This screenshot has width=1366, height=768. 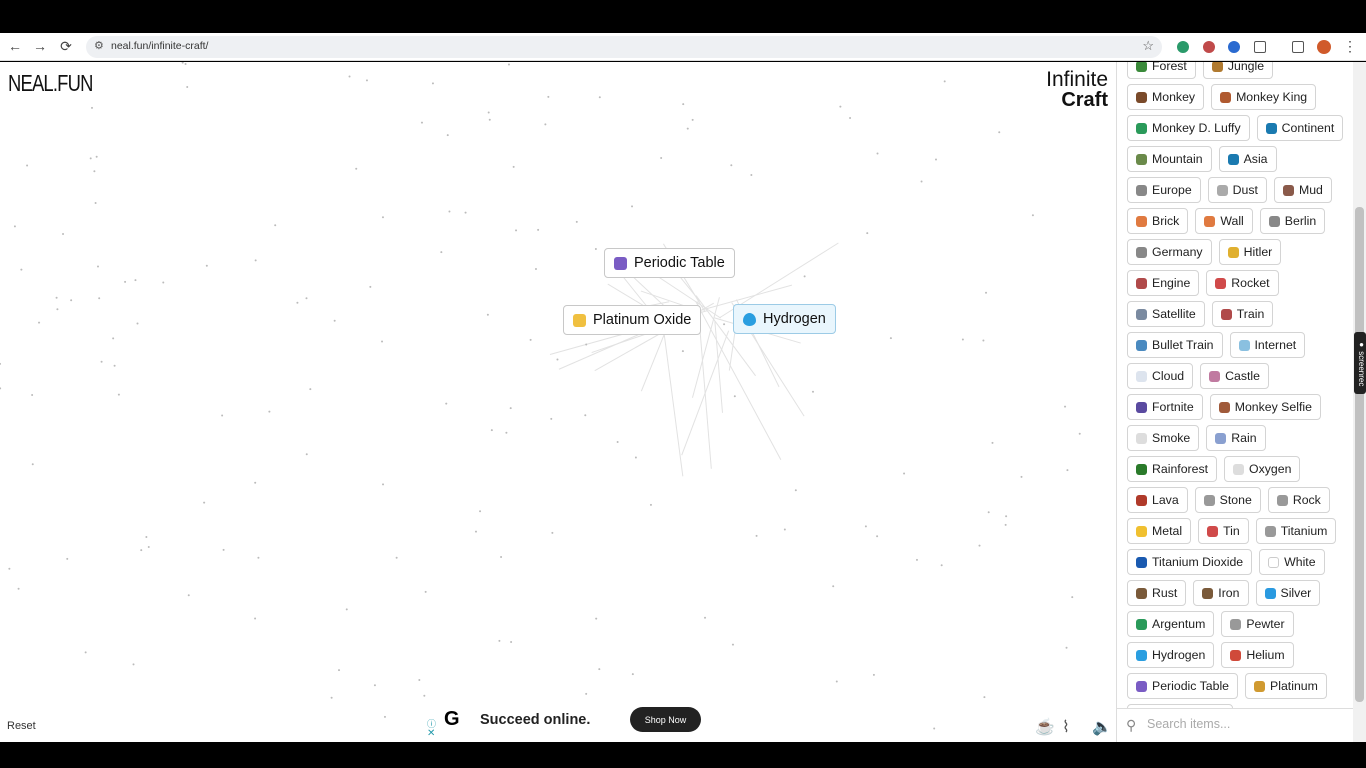 What do you see at coordinates (1359, 454) in the screenshot?
I see `scrollbar-thumb` at bounding box center [1359, 454].